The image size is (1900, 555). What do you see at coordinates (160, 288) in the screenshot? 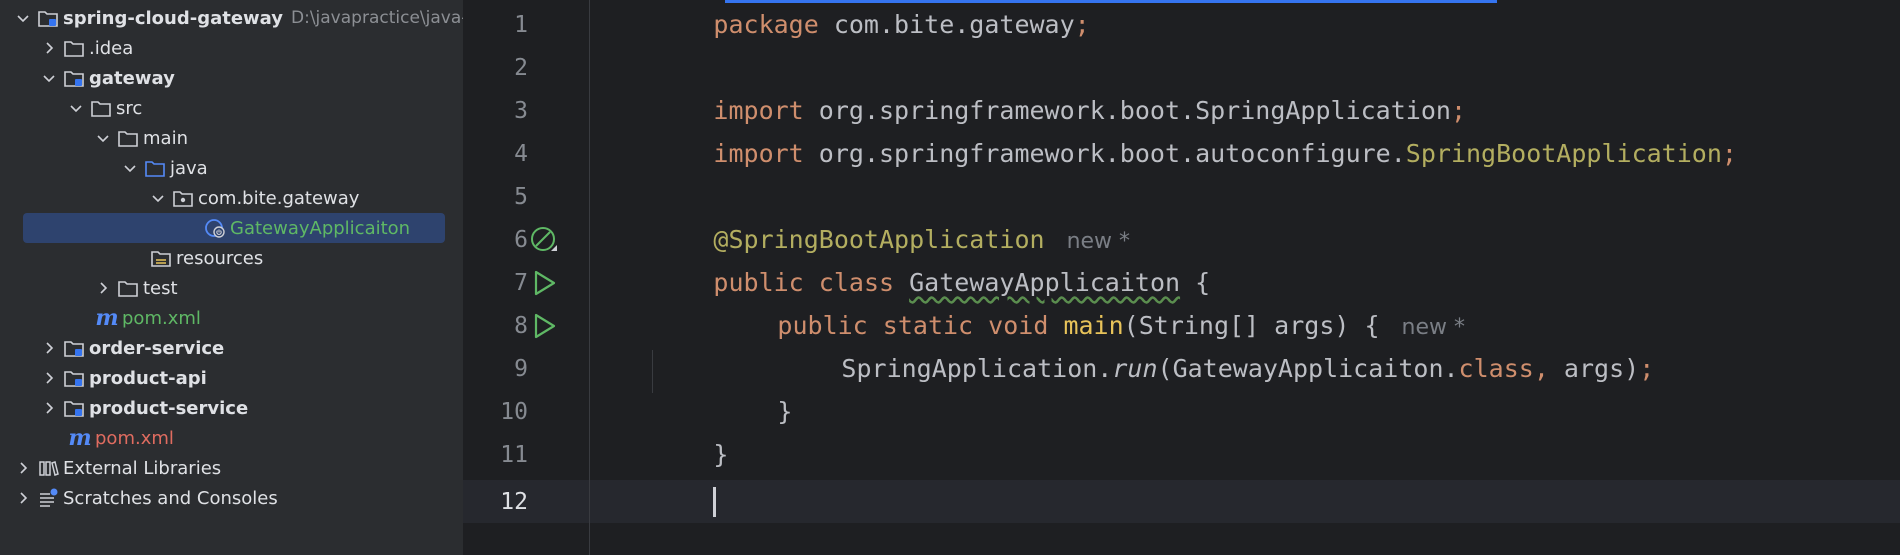
I see `tree-item-label: test` at bounding box center [160, 288].